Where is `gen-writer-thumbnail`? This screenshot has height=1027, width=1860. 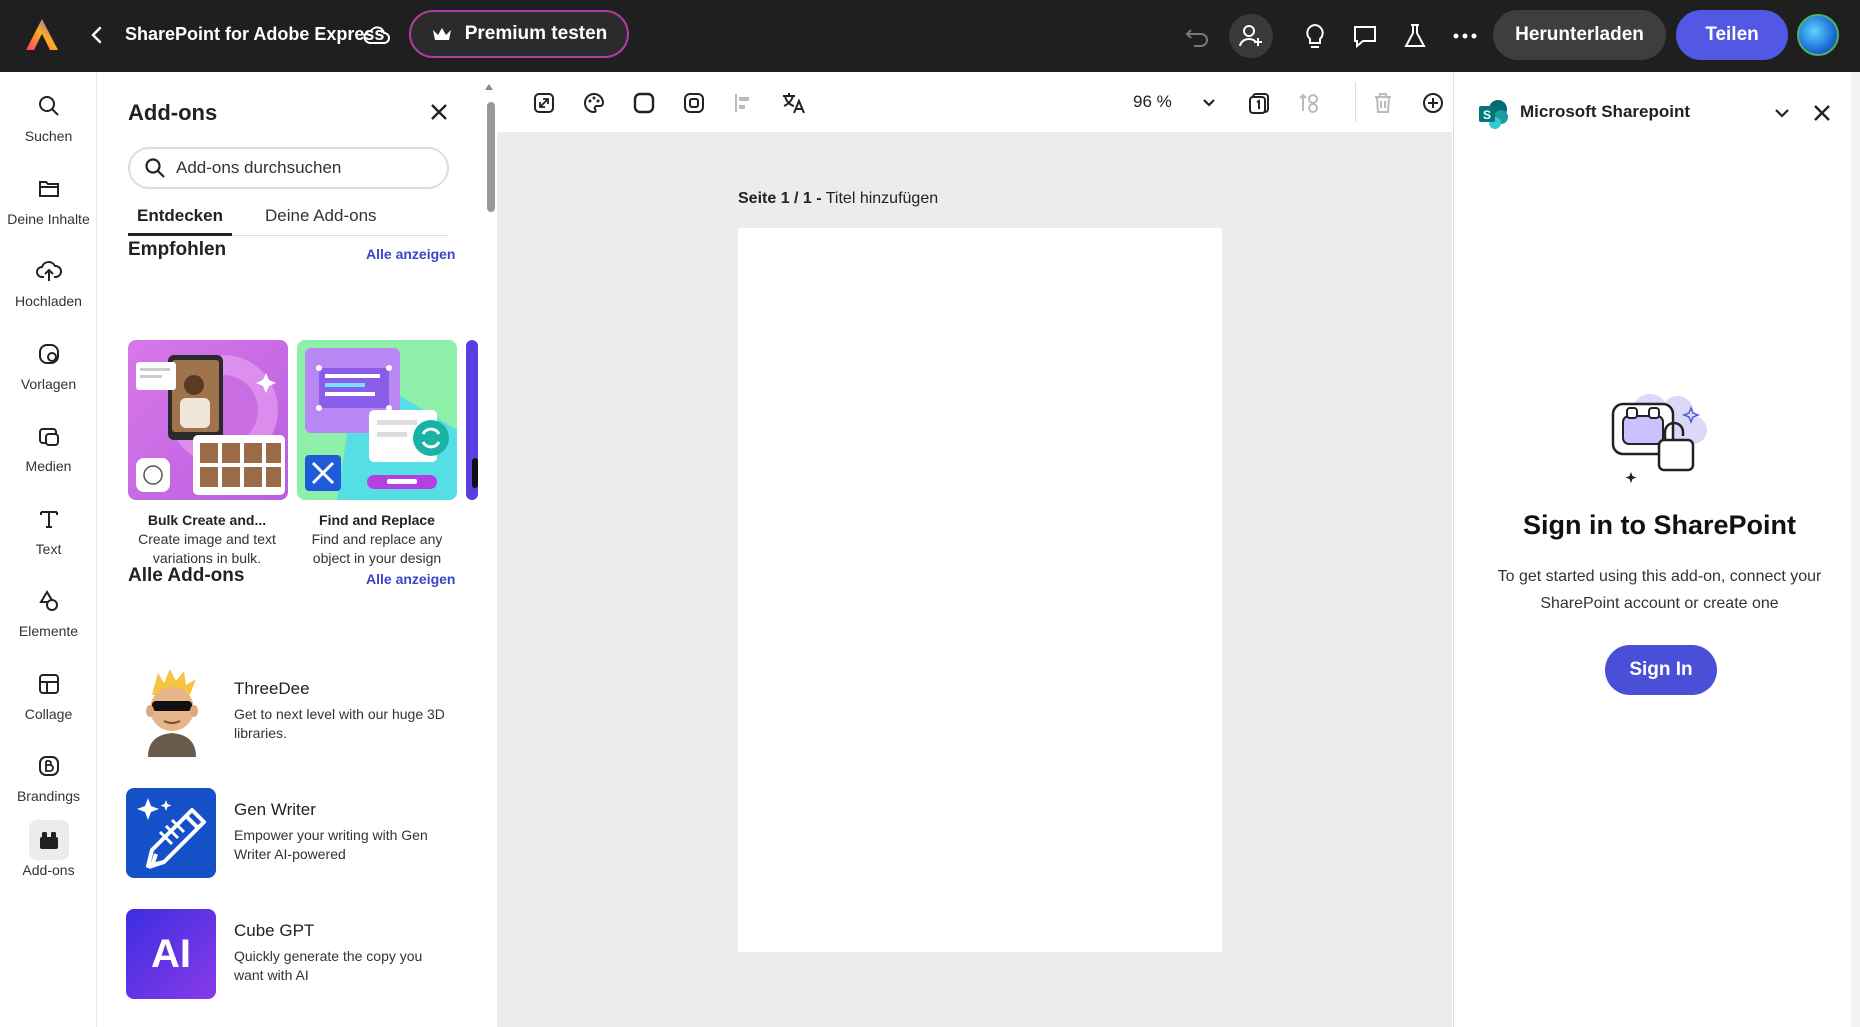
gen-writer-thumbnail is located at coordinates (171, 833).